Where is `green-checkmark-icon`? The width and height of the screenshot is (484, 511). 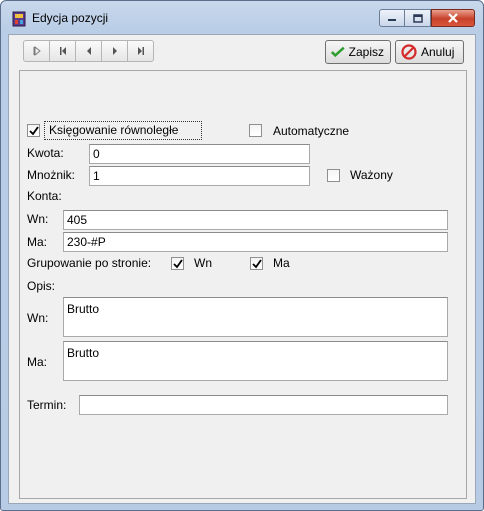
green-checkmark-icon is located at coordinates (338, 52).